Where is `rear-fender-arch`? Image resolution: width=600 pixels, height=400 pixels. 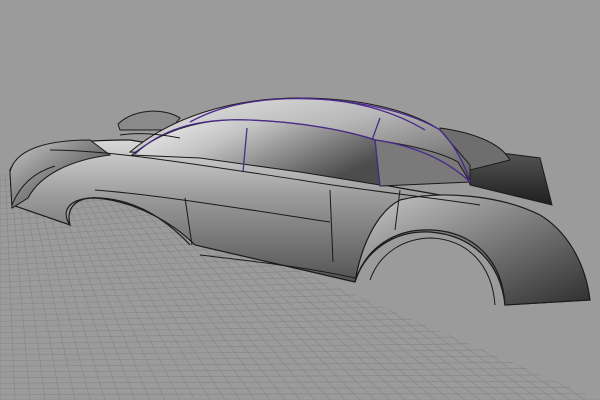
rear-fender-arch is located at coordinates (472, 250).